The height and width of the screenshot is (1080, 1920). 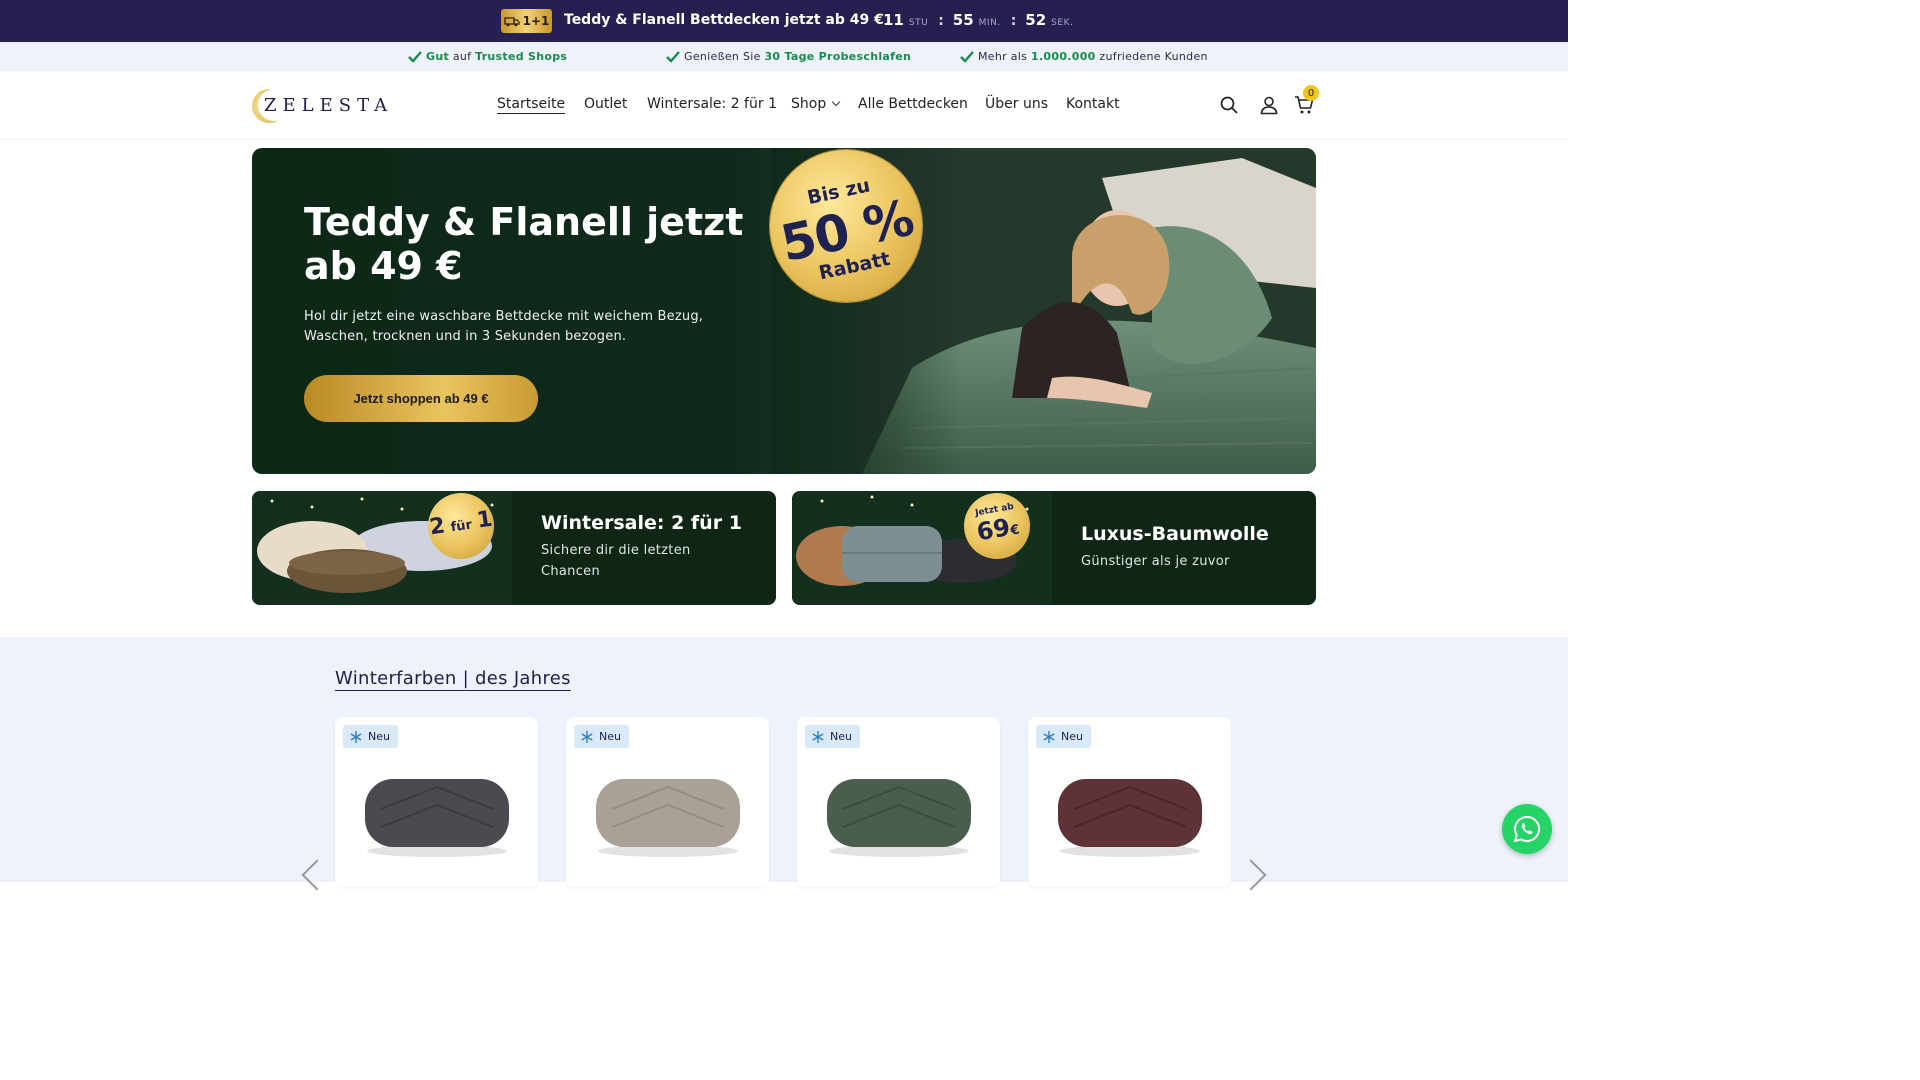 I want to click on trust-item-trusted-shops: Gut auf Trusted Shops, so click(x=487, y=56).